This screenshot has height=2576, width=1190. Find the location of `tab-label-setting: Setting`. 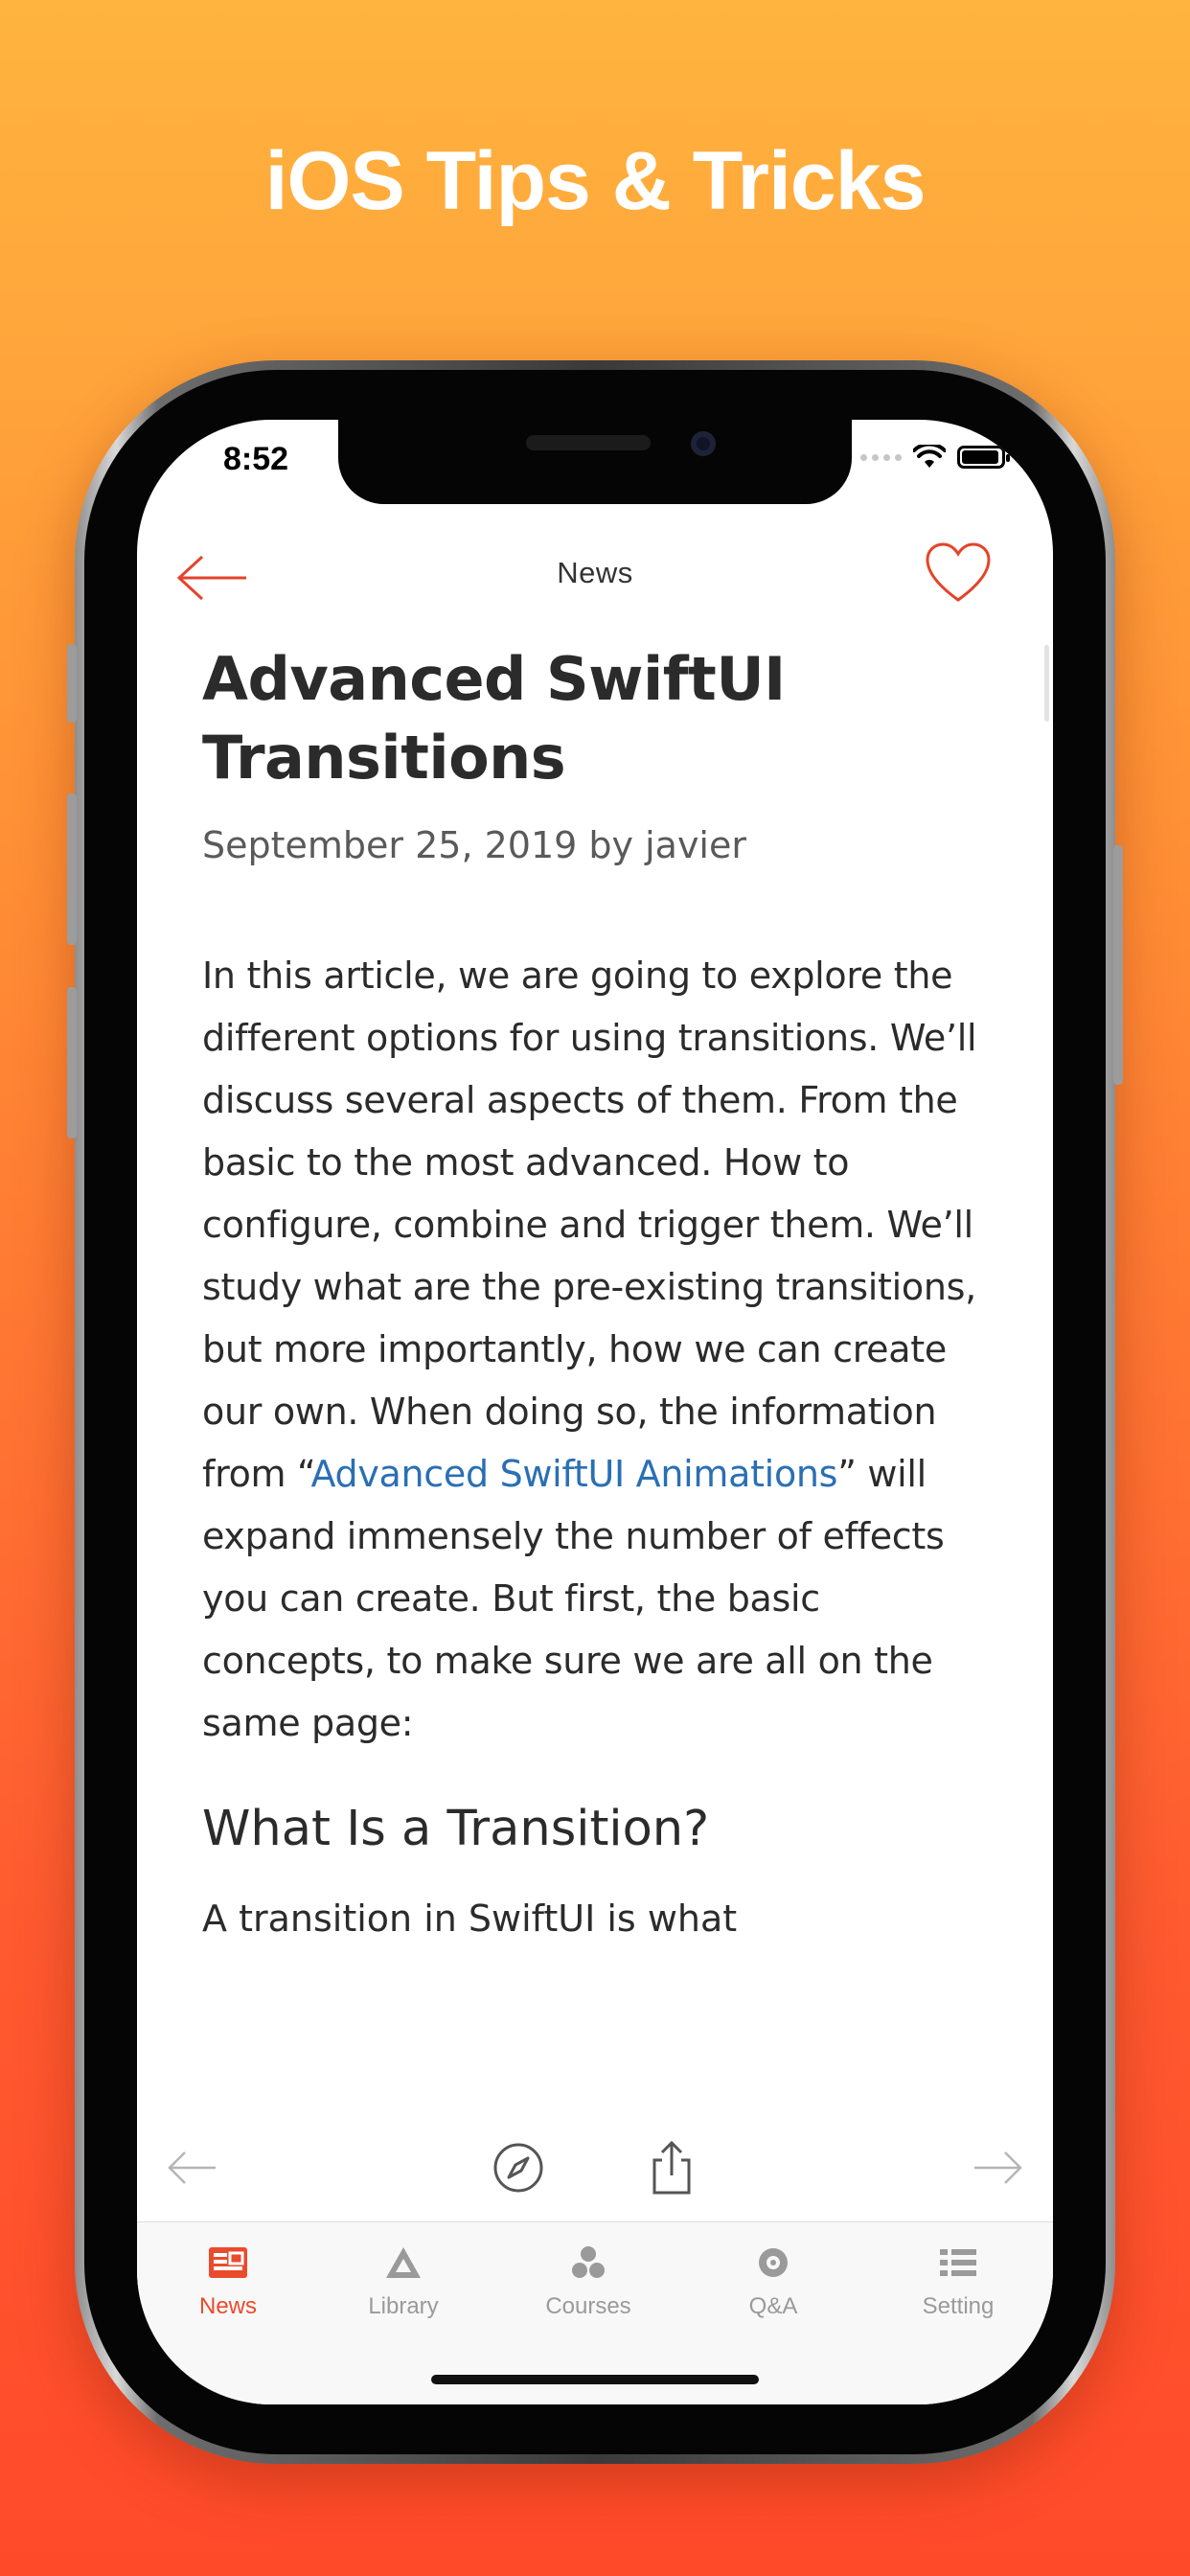

tab-label-setting: Setting is located at coordinates (959, 2306).